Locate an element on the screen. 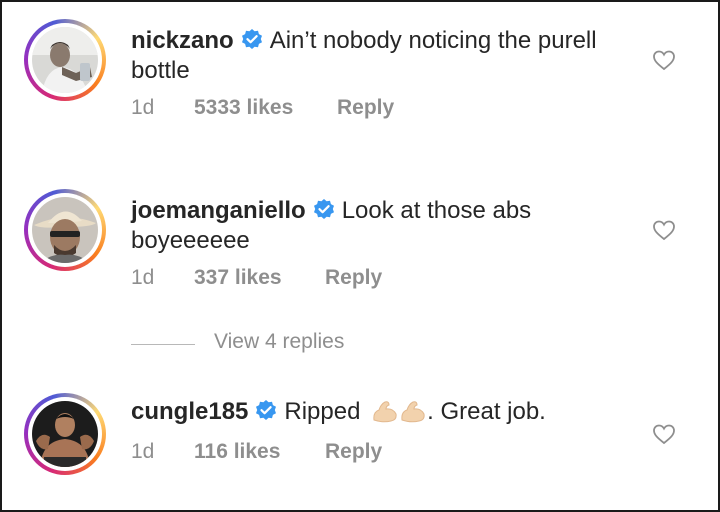 This screenshot has width=720, height=512. avatar-nickzano is located at coordinates (65, 60).